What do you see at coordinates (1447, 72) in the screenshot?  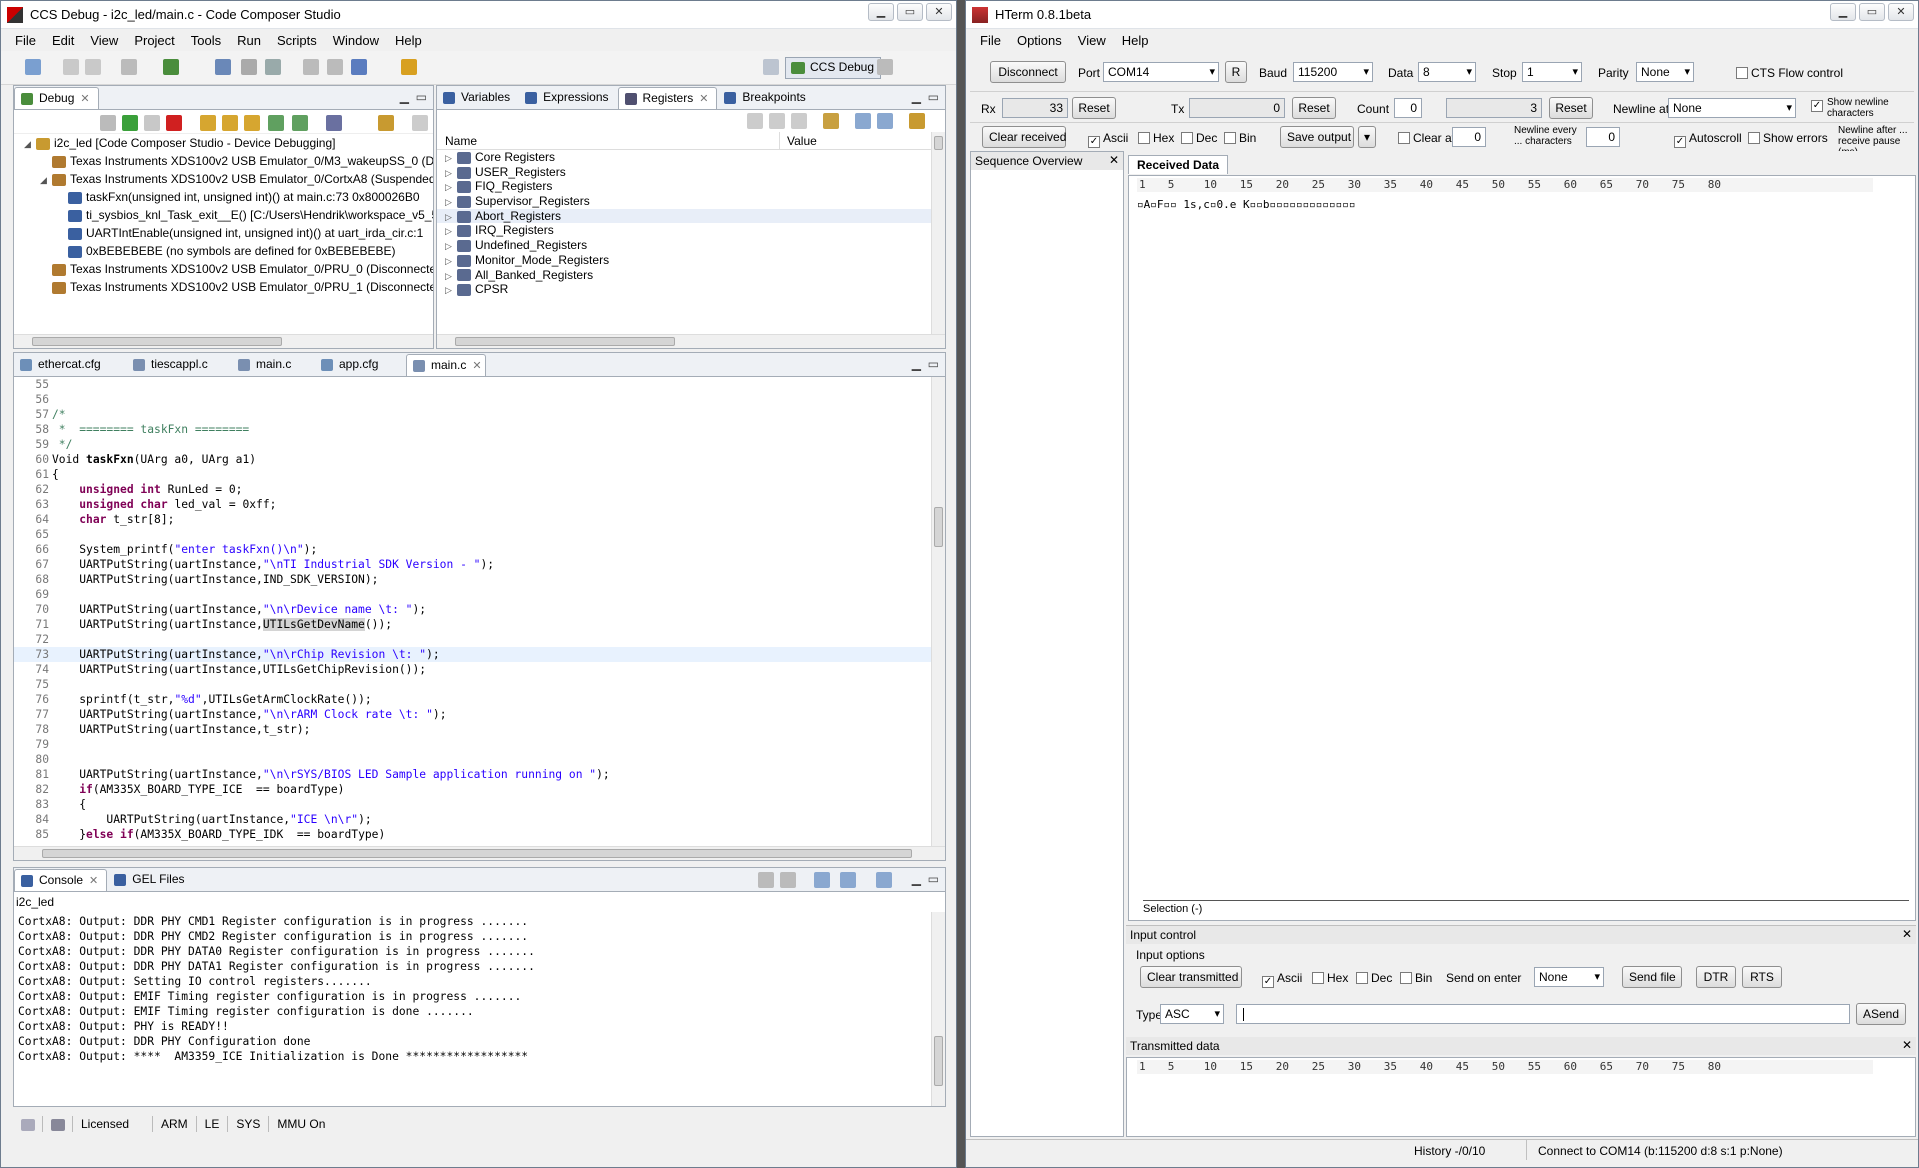 I see `data-bits-select: 8` at bounding box center [1447, 72].